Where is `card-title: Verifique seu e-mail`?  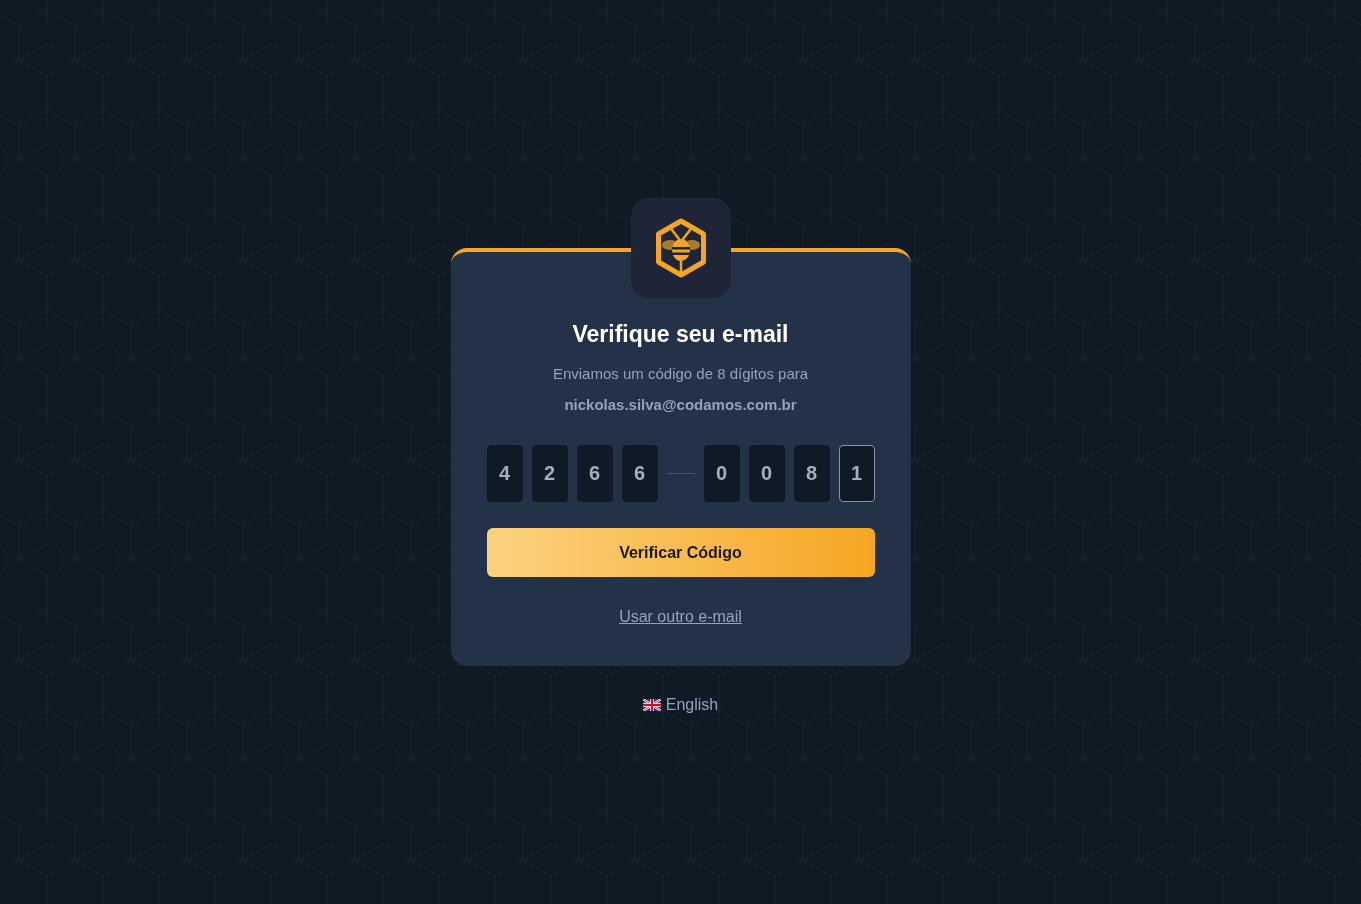
card-title: Verifique seu e-mail is located at coordinates (680, 334).